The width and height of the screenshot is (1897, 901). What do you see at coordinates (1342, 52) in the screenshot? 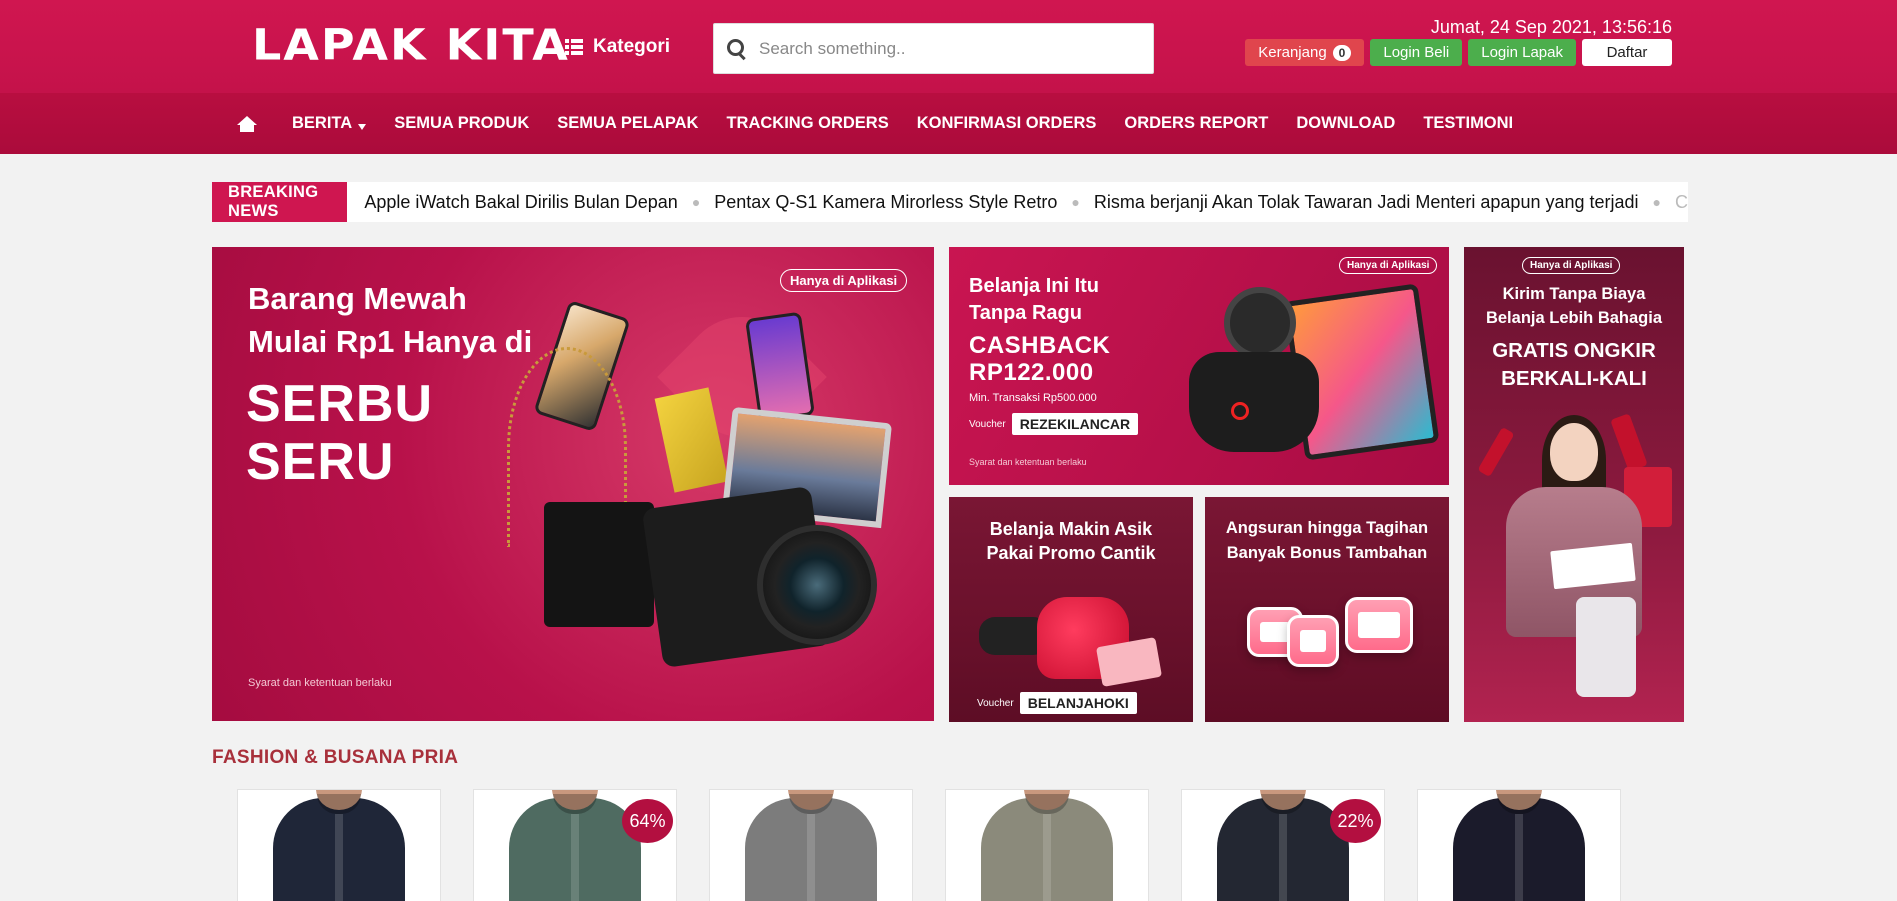
I see `cart-count-badge: 0` at bounding box center [1342, 52].